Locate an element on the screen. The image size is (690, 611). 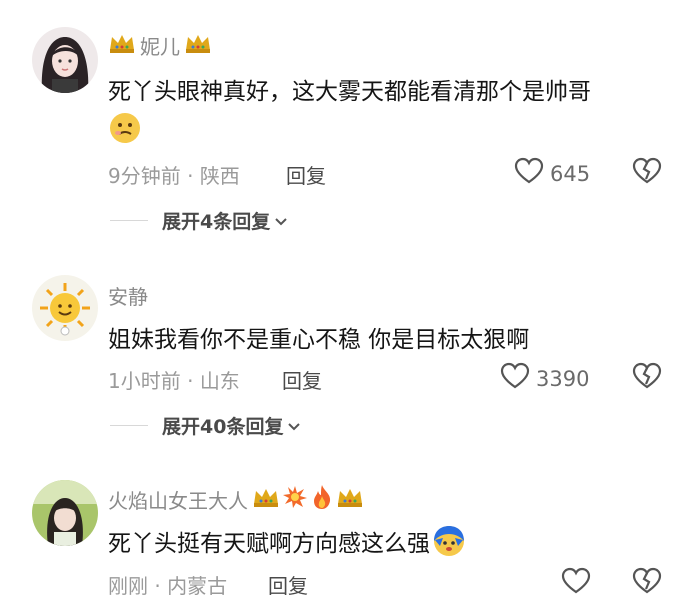
comment-meta: 1小时前 · 山东 is located at coordinates (174, 379).